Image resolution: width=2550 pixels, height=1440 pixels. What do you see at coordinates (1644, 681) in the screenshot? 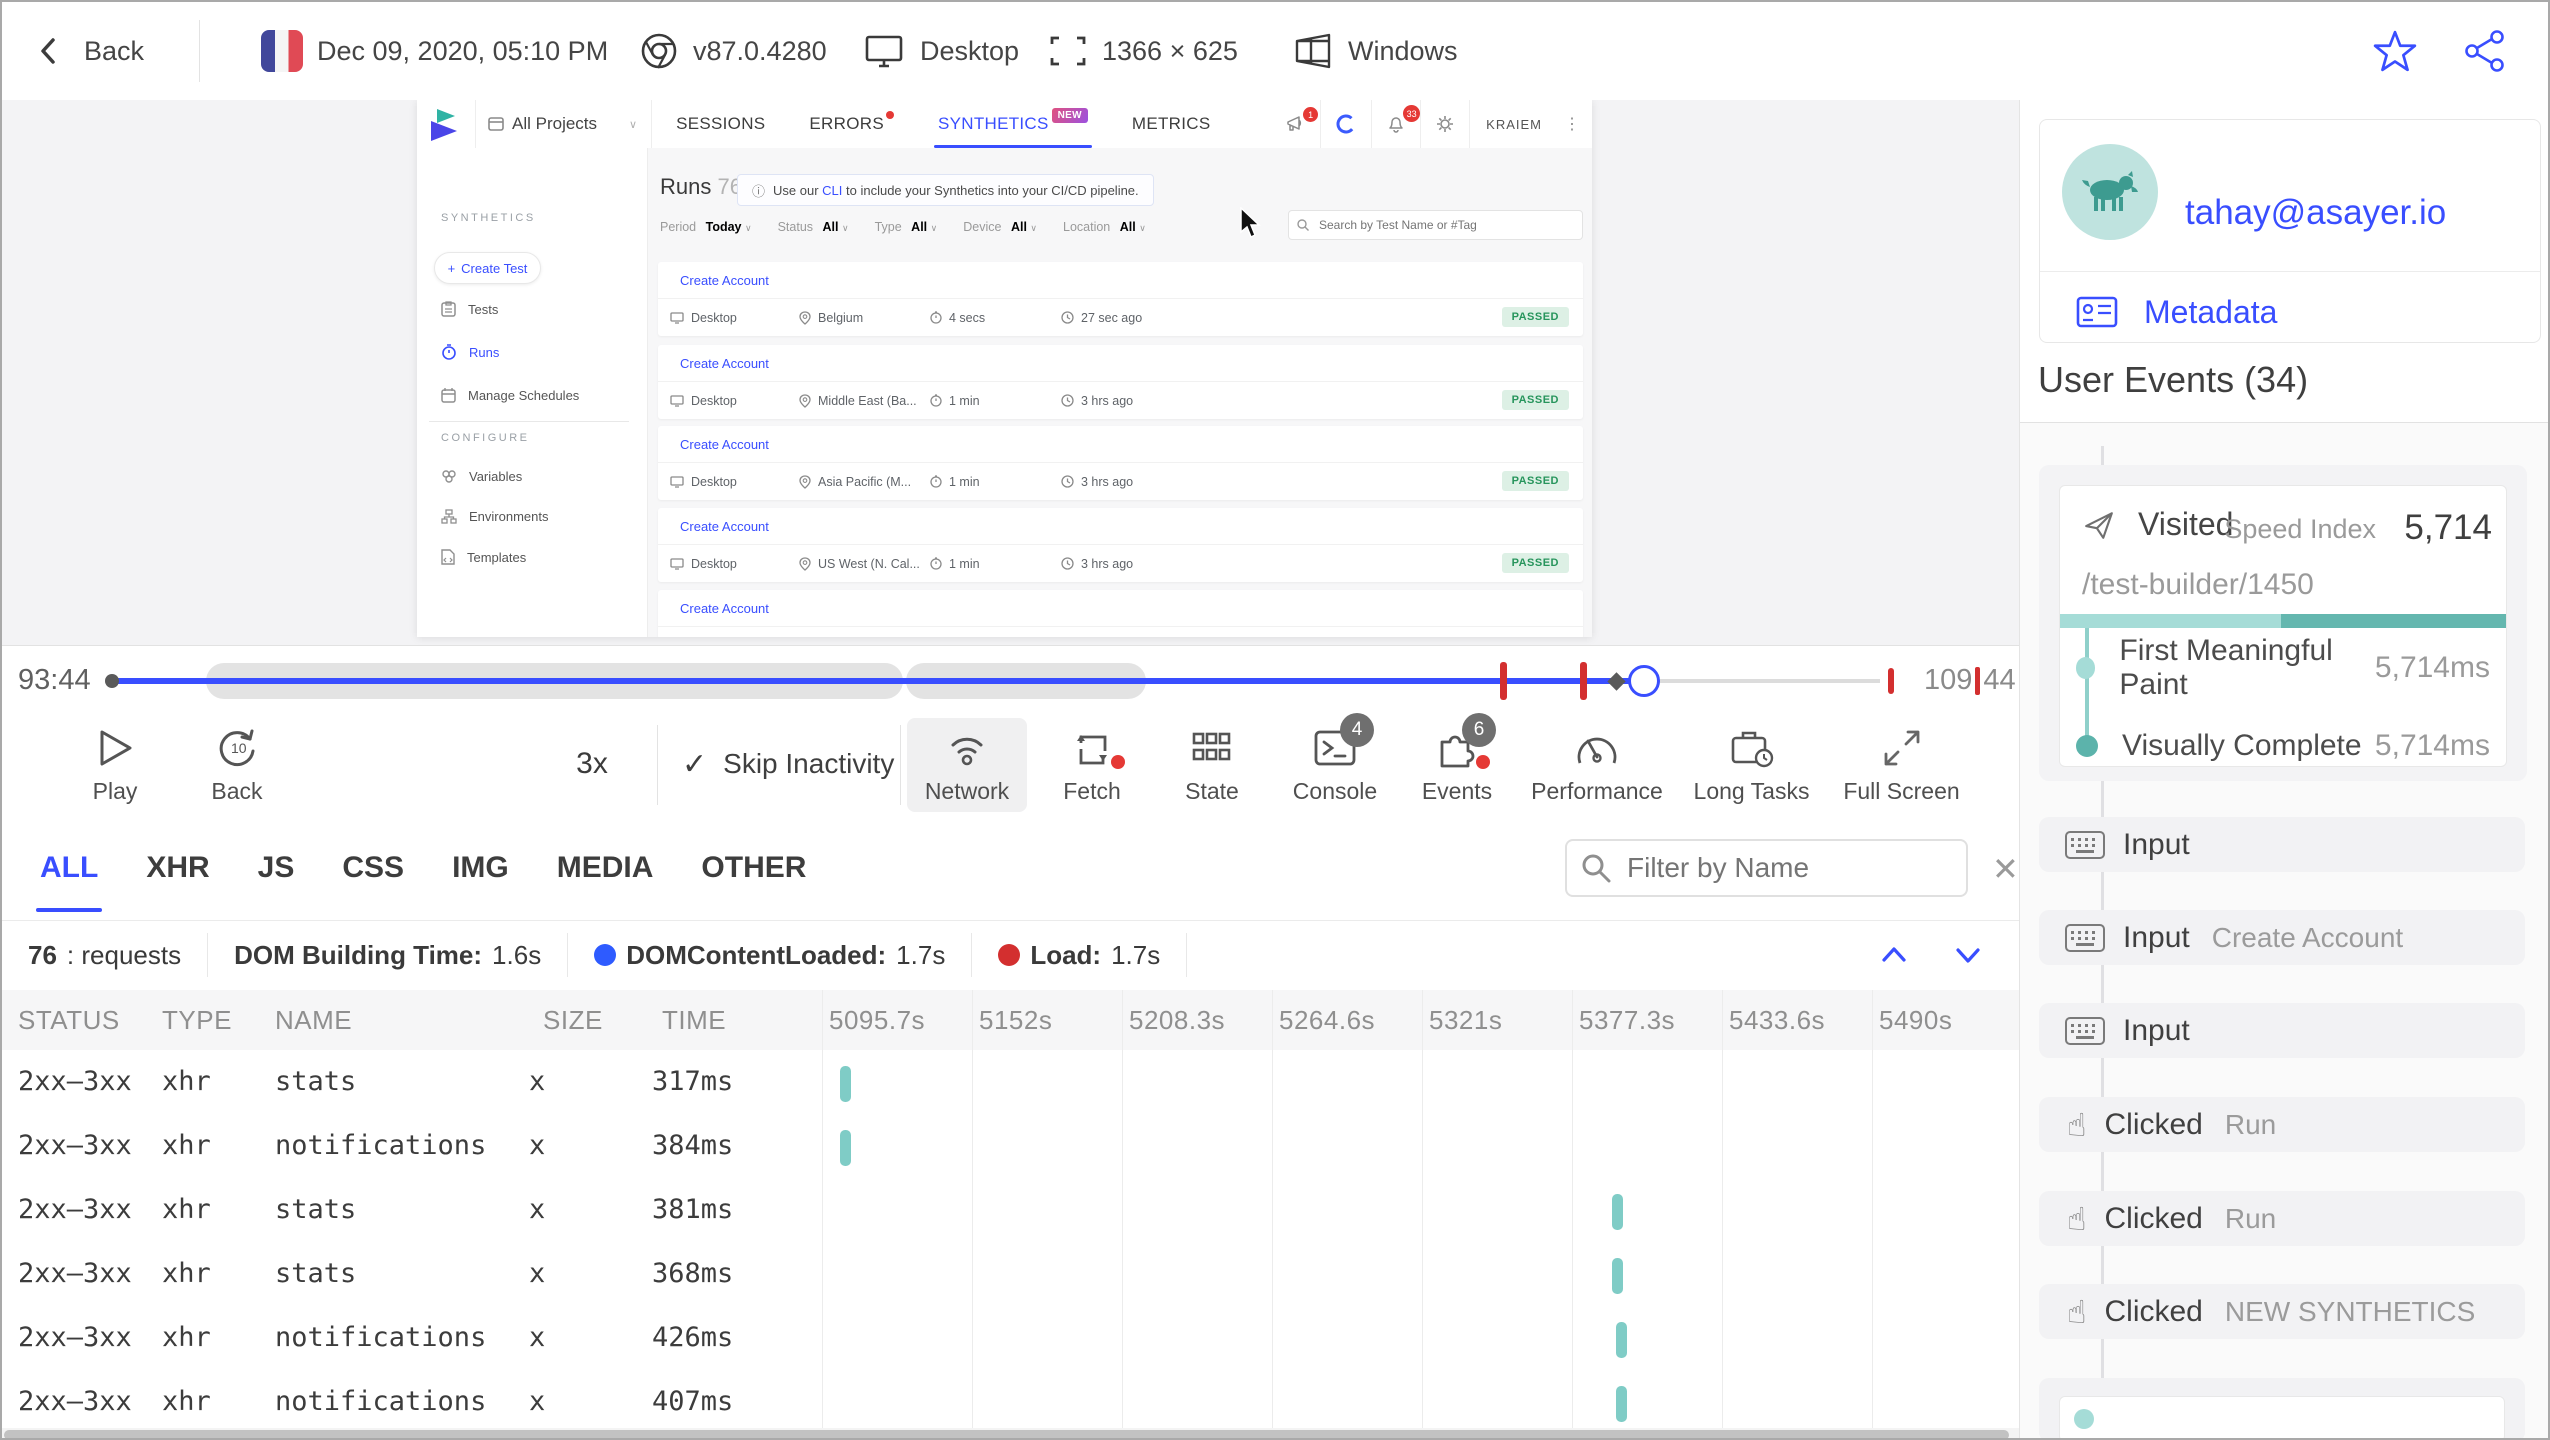
I see `playhead` at bounding box center [1644, 681].